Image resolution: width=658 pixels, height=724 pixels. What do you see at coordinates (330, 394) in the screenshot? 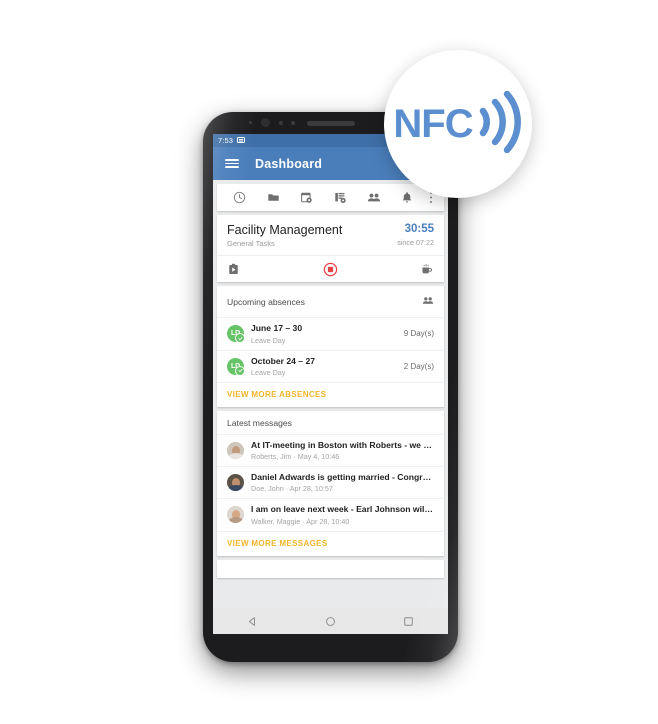
I see `view-more-absences-link: VIEW MORE ABSENCES` at bounding box center [330, 394].